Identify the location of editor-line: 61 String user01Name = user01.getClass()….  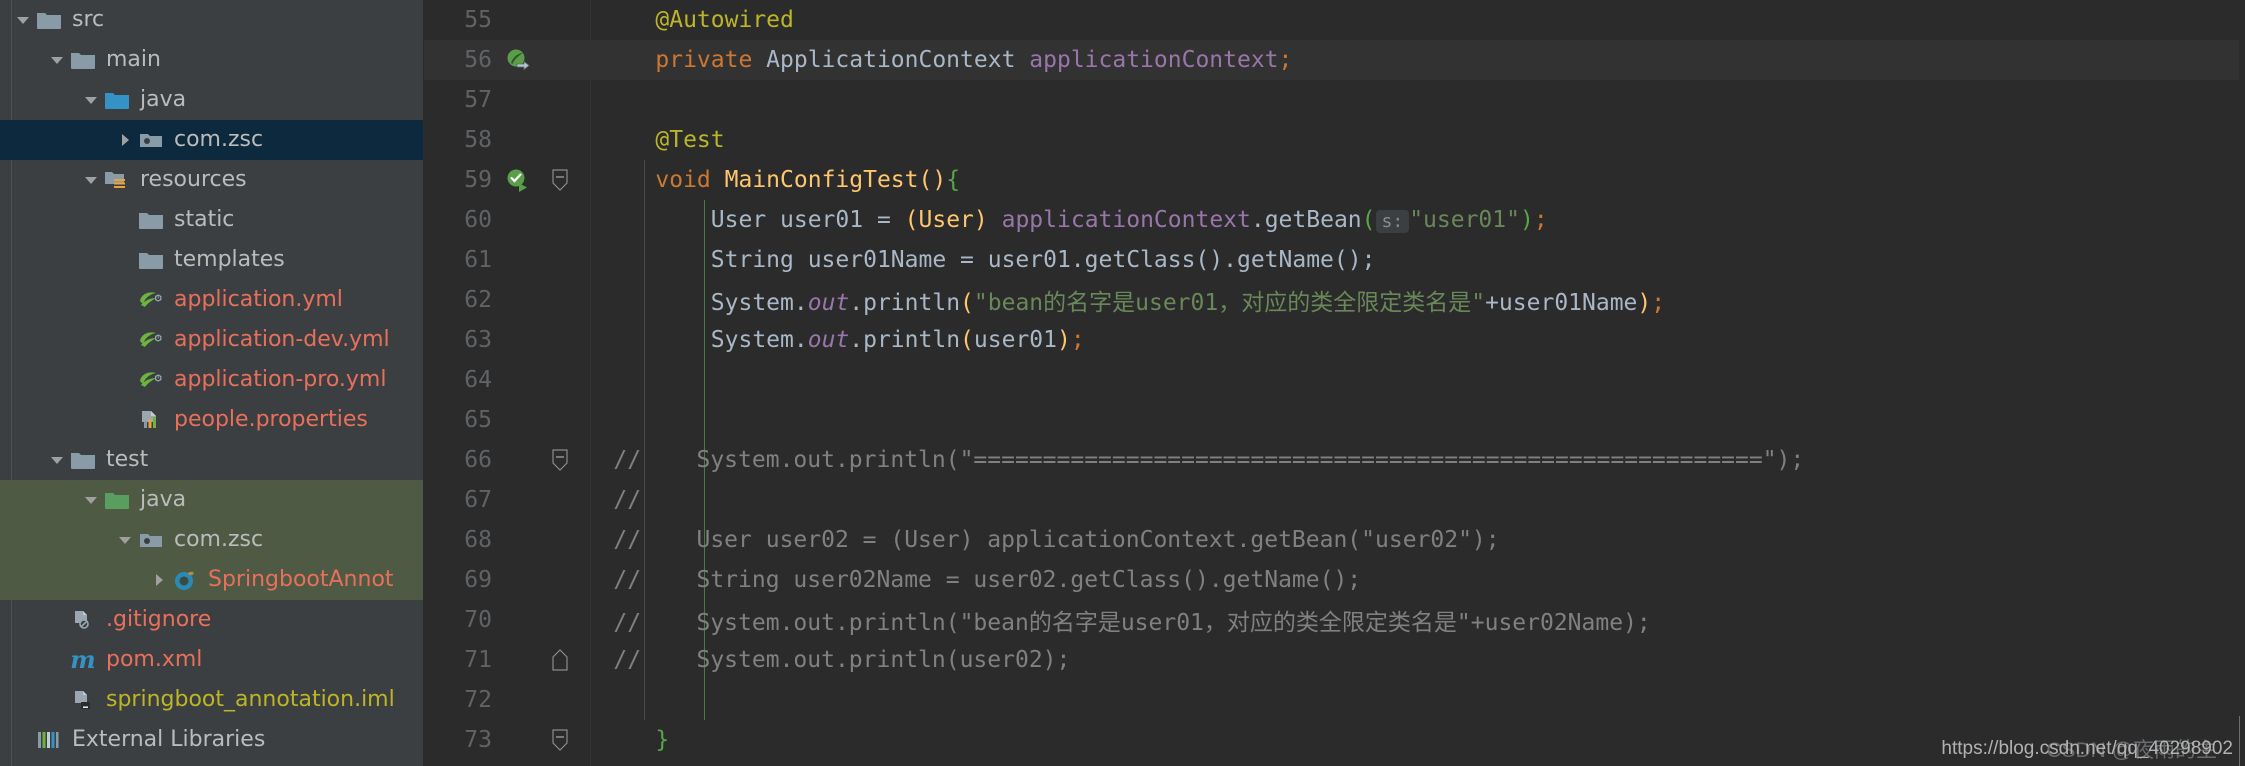
(1334, 260).